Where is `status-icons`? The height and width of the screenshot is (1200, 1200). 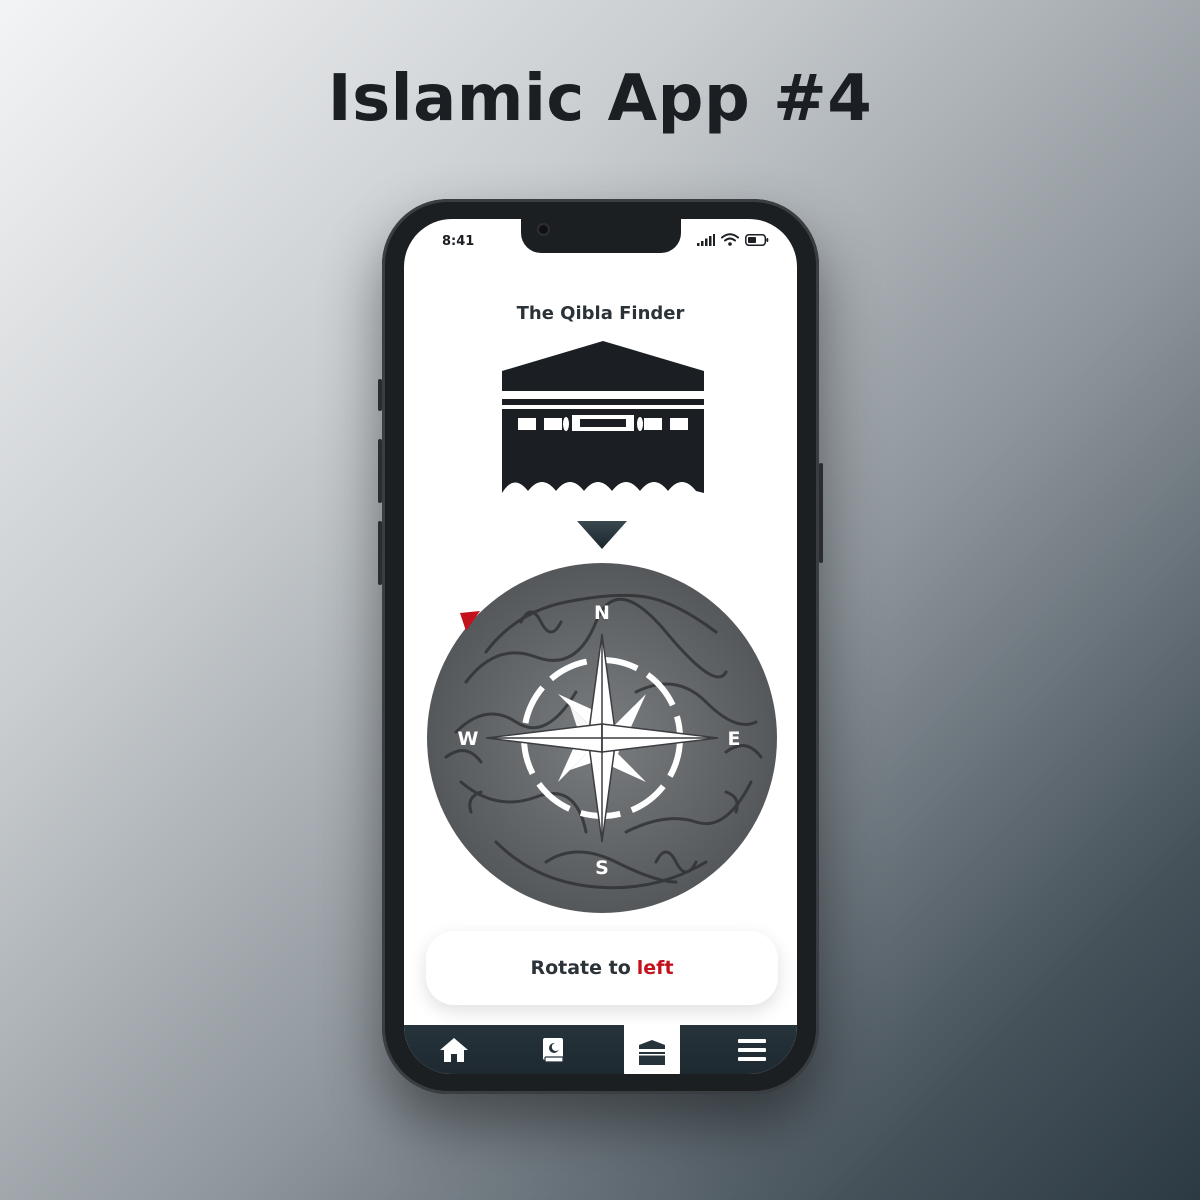 status-icons is located at coordinates (733, 239).